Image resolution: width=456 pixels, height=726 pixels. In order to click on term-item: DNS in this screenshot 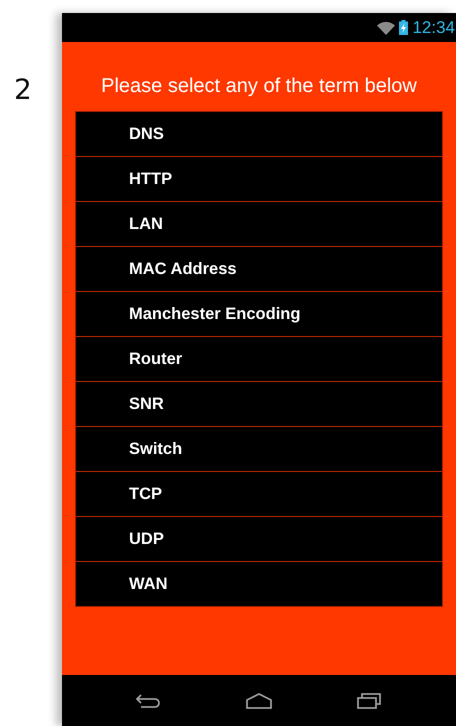, I will do `click(259, 134)`.